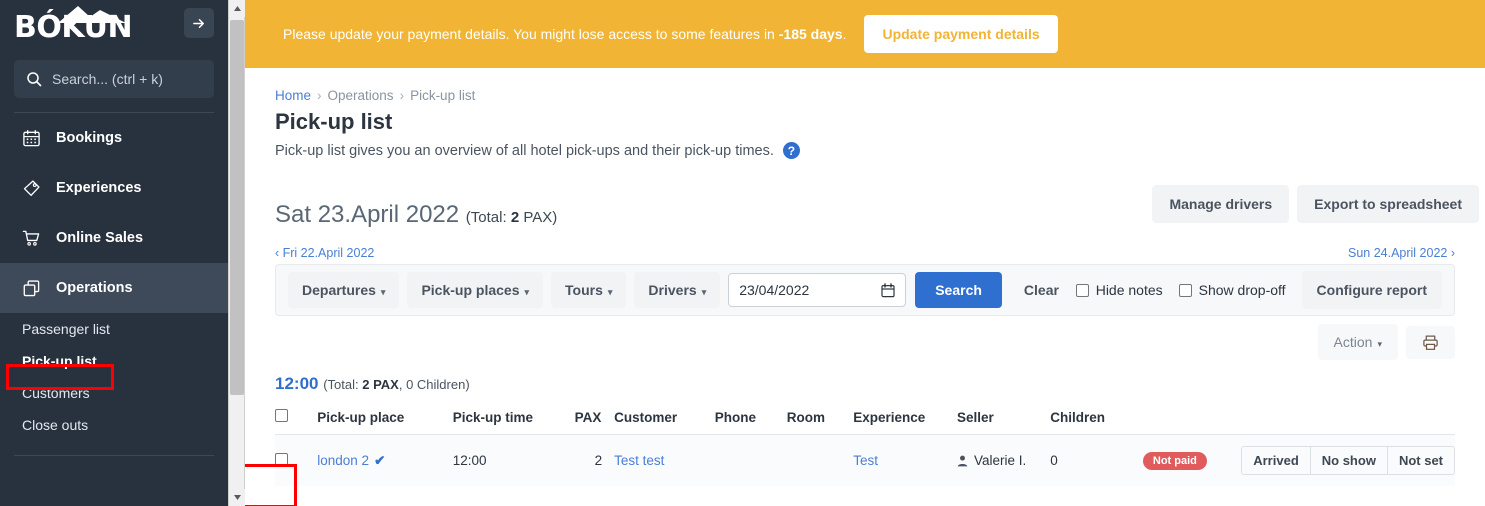 The image size is (1485, 506). I want to click on sidebar-header: BÓKUN, so click(114, 26).